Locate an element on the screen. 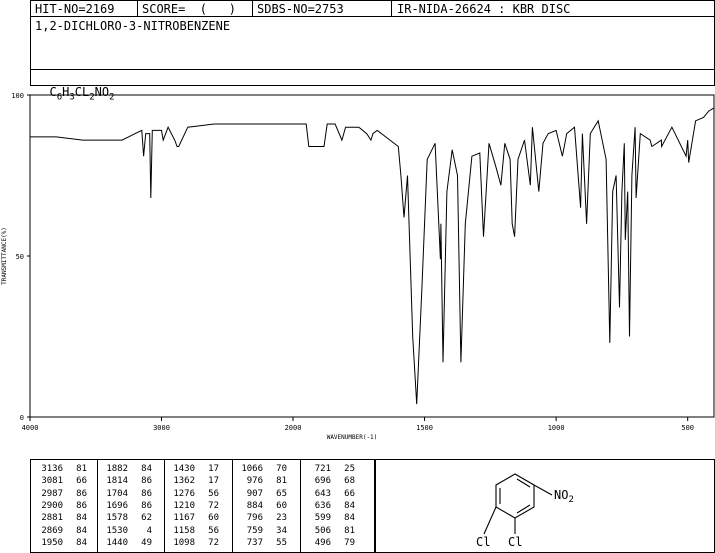 The image size is (715, 553). peak-wavenumber: 1158 is located at coordinates (184, 530).